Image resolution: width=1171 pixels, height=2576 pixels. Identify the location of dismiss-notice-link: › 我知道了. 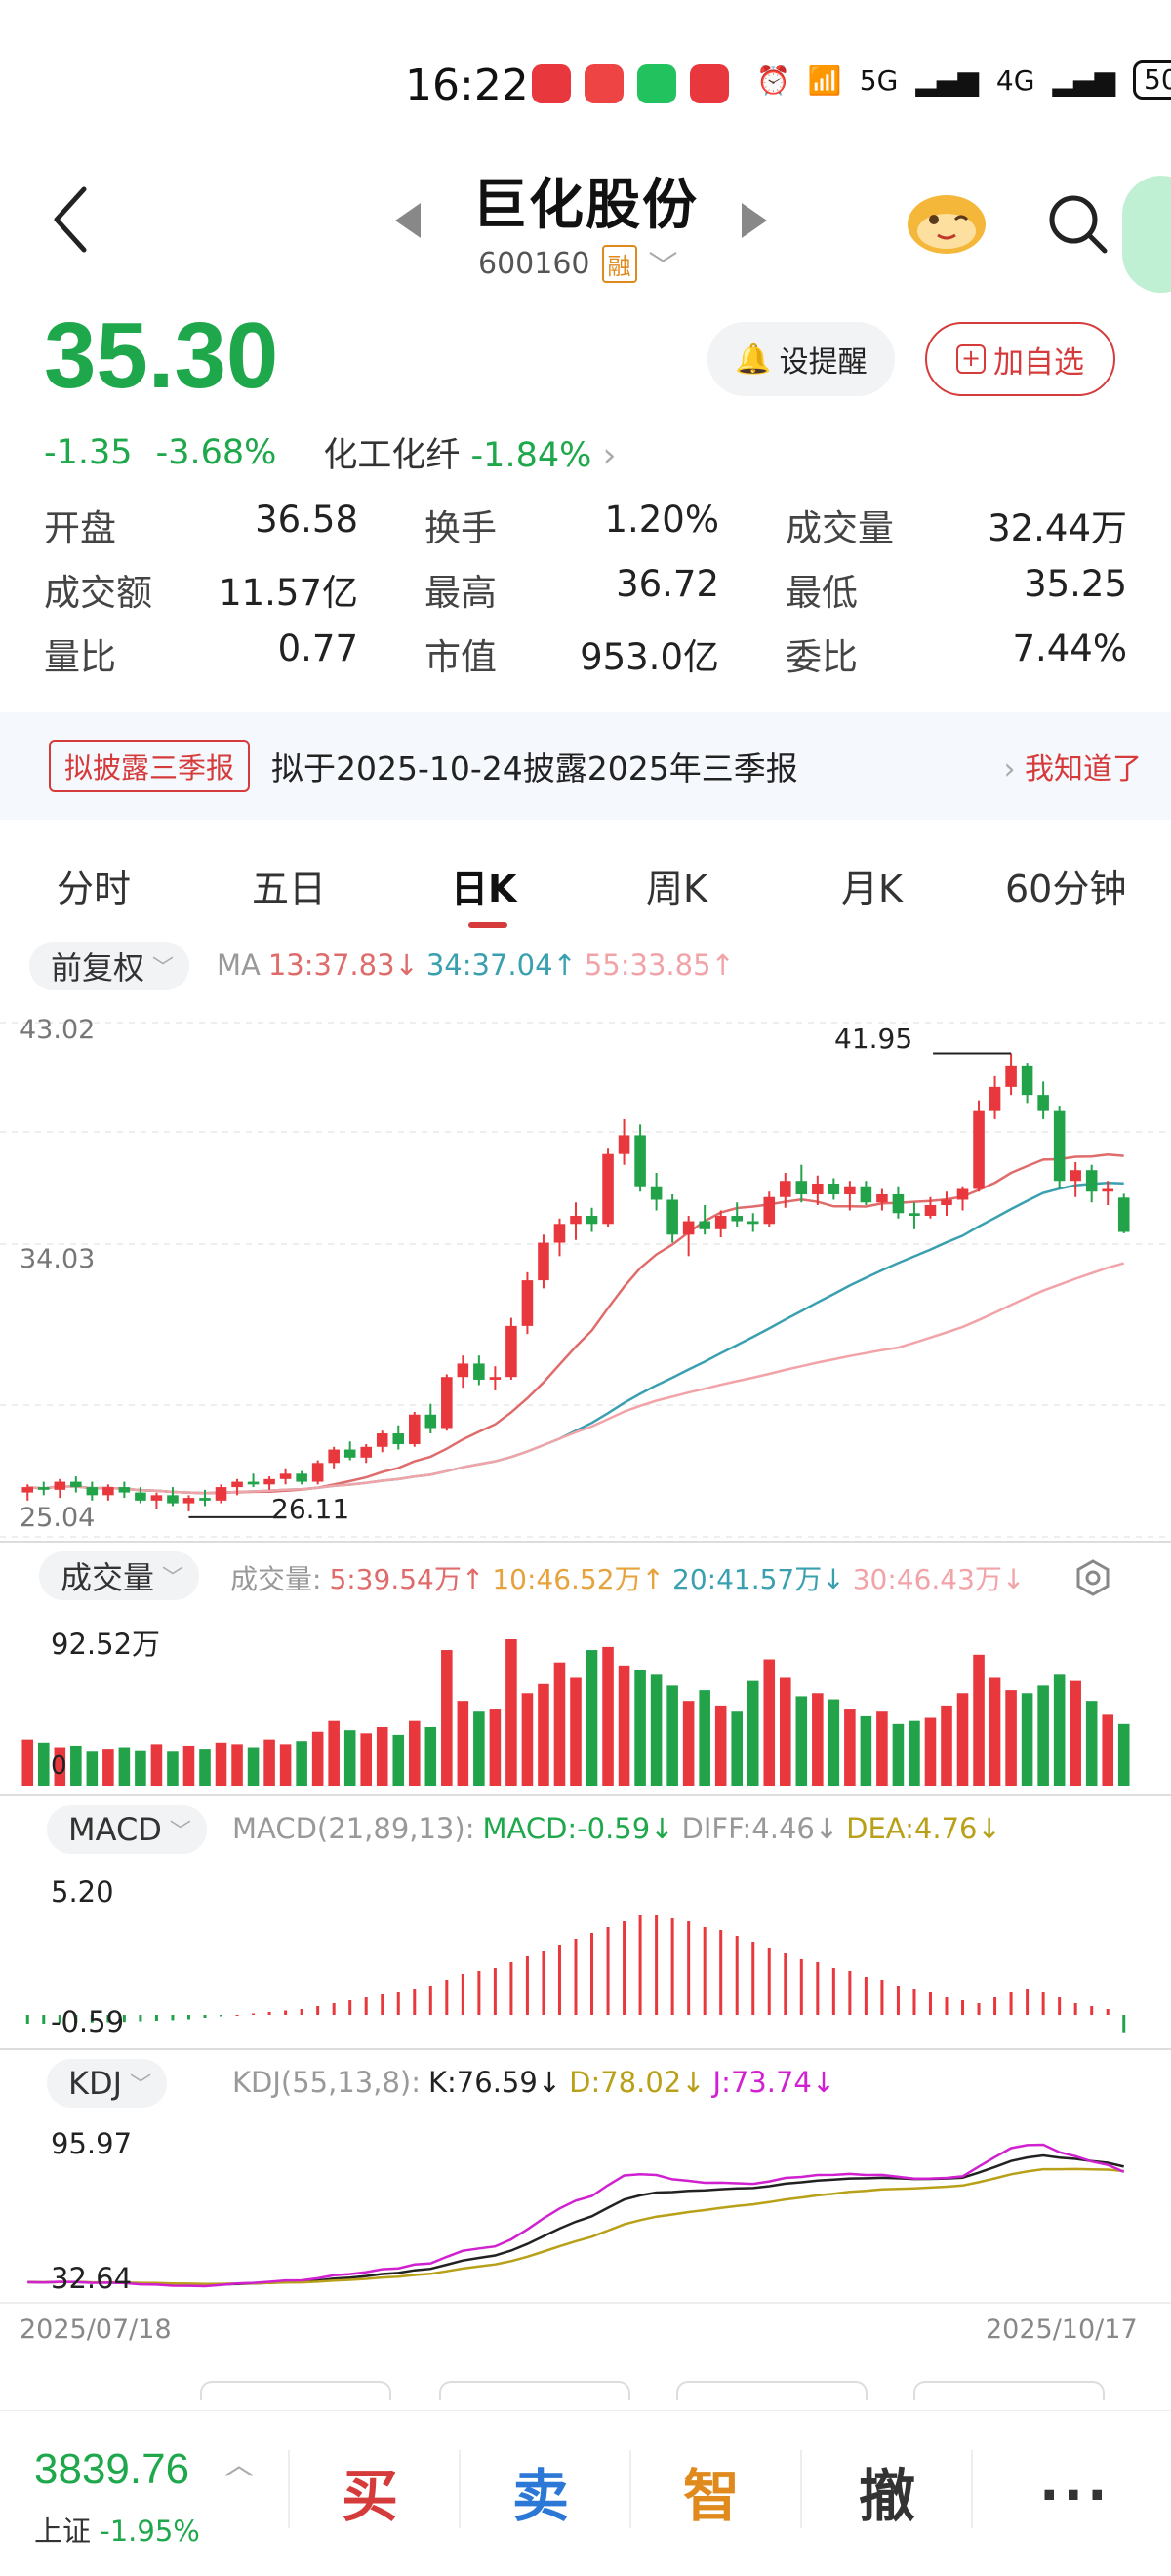
(1072, 766).